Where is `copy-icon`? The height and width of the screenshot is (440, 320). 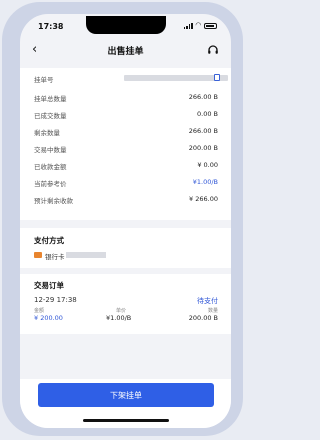
copy-icon is located at coordinates (217, 77).